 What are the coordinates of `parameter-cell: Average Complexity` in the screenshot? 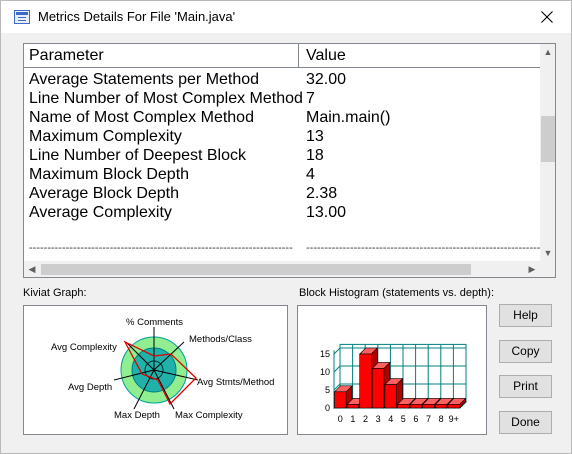 It's located at (100, 212).